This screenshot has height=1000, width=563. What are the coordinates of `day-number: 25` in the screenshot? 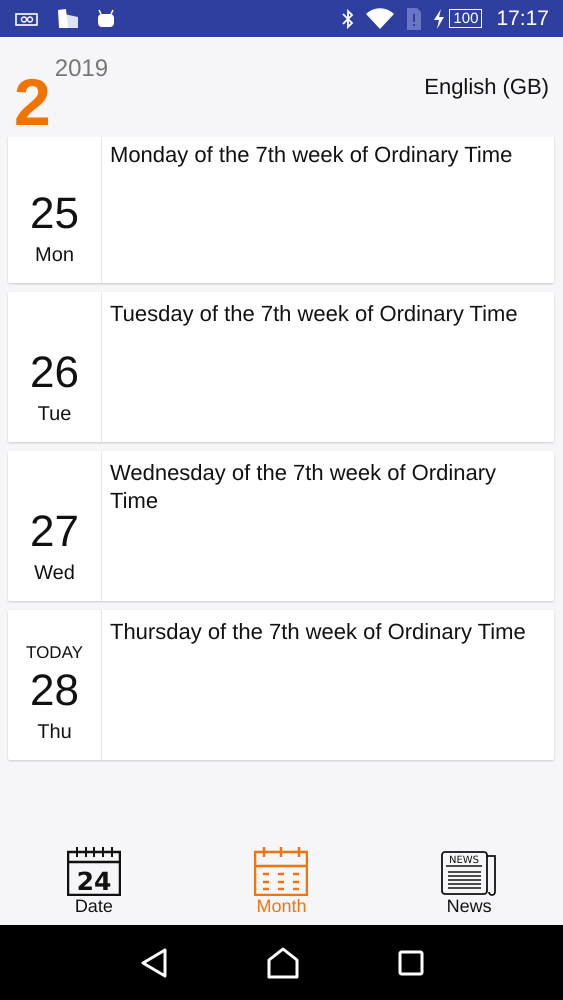 It's located at (54, 214).